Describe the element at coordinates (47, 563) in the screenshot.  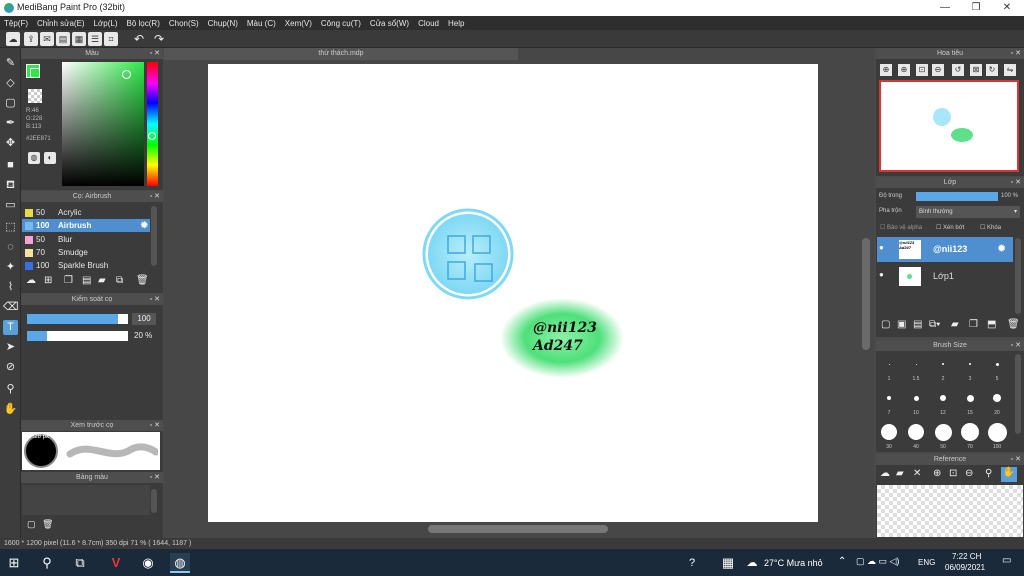
I see `search-icon: ⚲` at that location.